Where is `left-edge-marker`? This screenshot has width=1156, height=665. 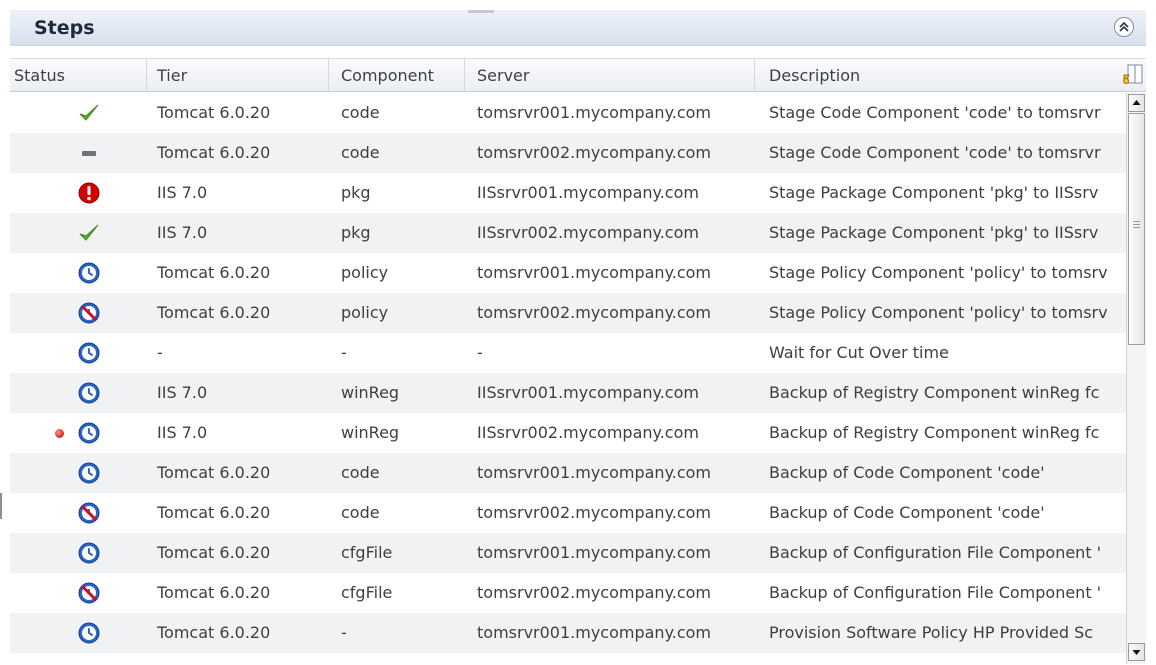
left-edge-marker is located at coordinates (1, 506).